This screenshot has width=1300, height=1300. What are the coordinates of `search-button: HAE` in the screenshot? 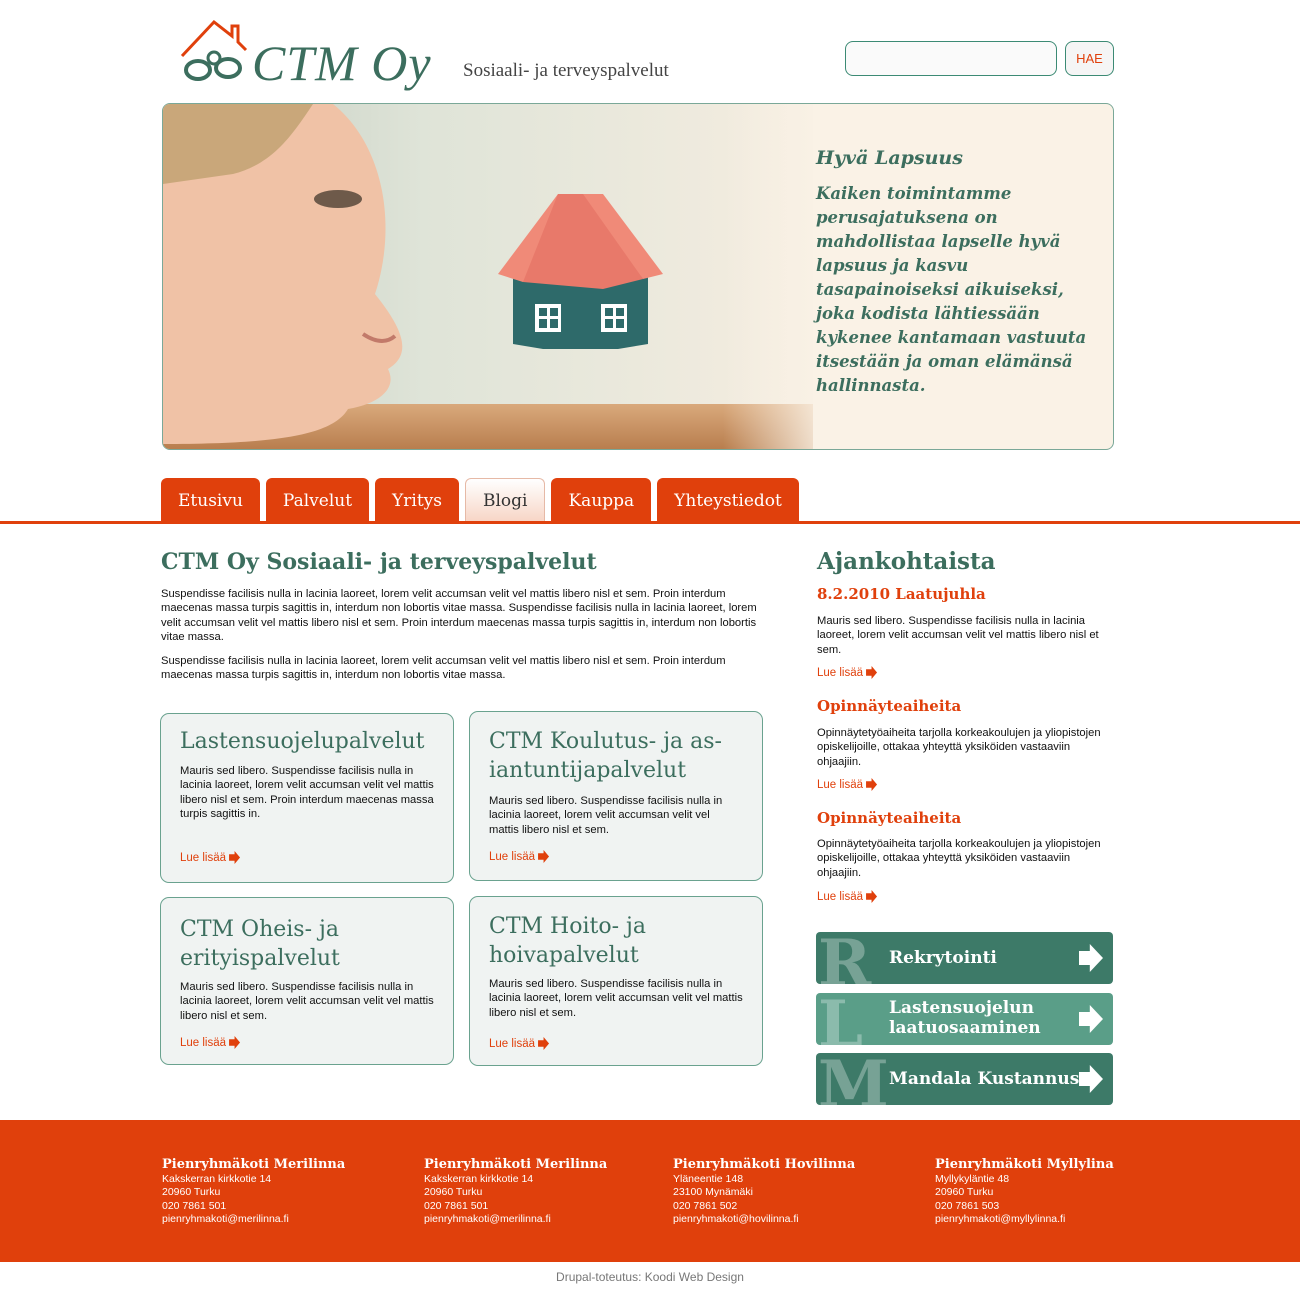 It's located at (1089, 58).